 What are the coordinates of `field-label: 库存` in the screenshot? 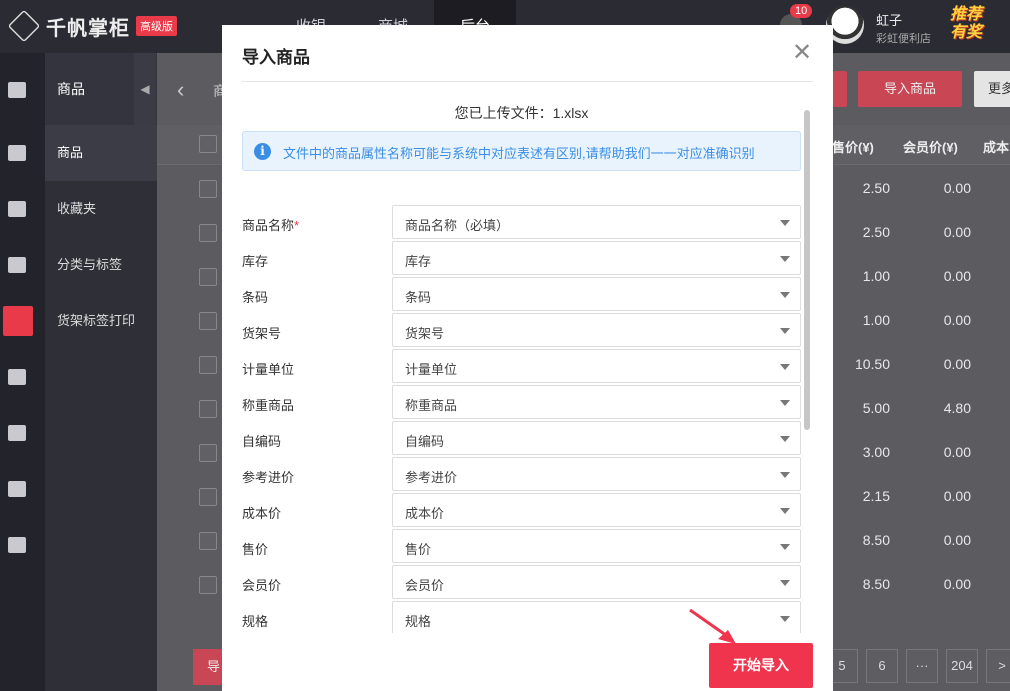 It's located at (255, 260).